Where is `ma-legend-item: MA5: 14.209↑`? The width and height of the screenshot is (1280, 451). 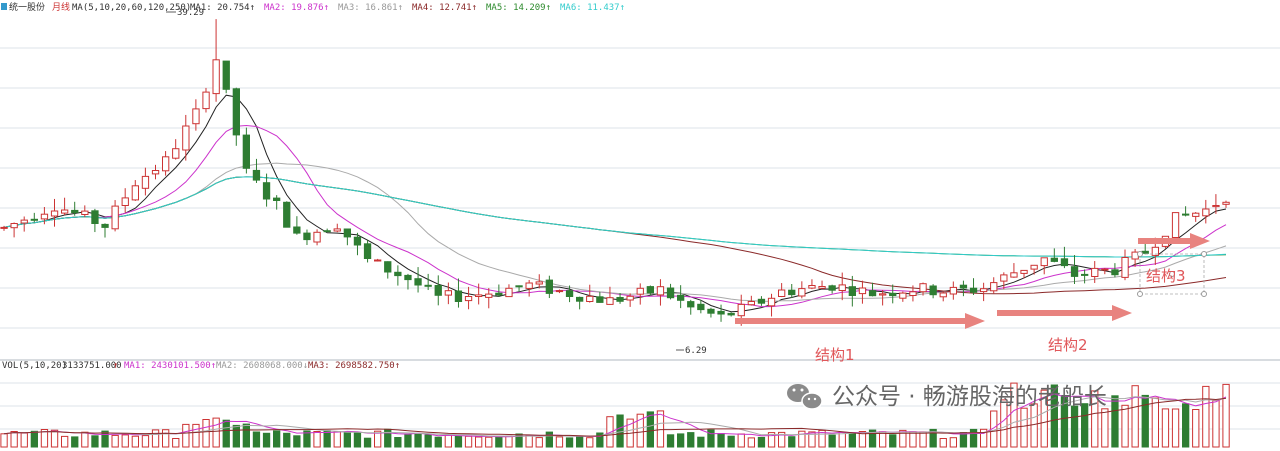
ma-legend-item: MA5: 14.209↑ is located at coordinates (518, 8).